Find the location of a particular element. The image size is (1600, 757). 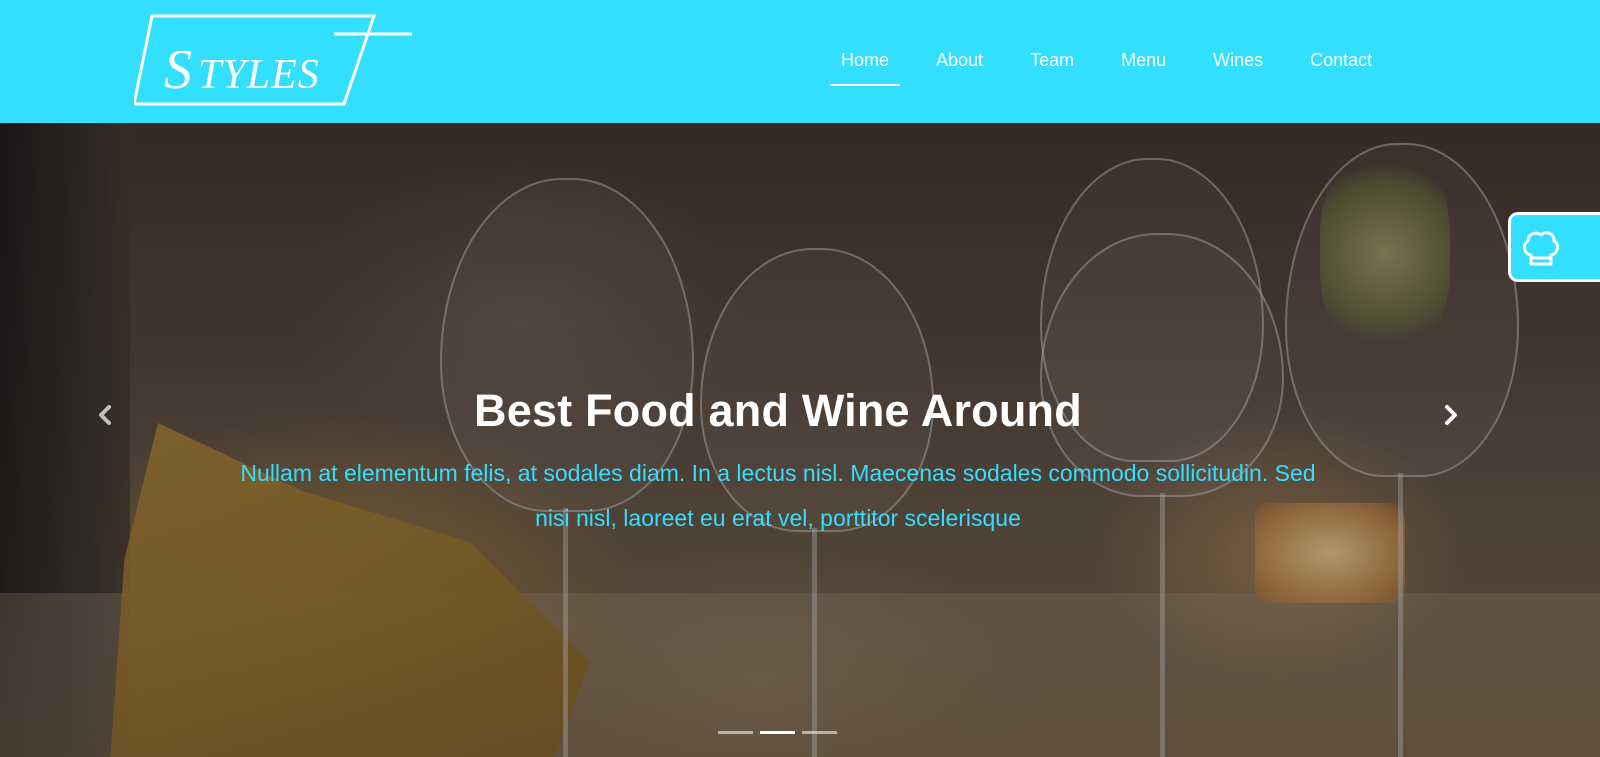

carousel-indicators is located at coordinates (781, 732).